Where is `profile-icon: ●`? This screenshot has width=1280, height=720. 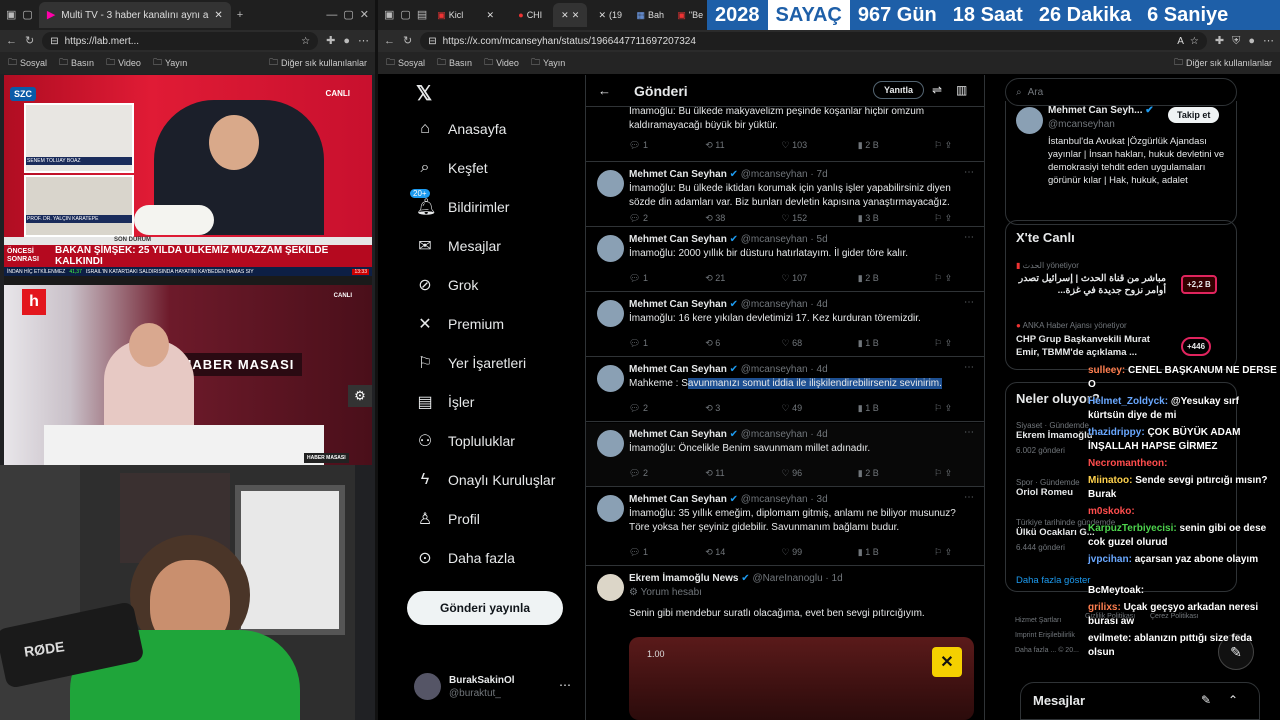 profile-icon: ● is located at coordinates (346, 41).